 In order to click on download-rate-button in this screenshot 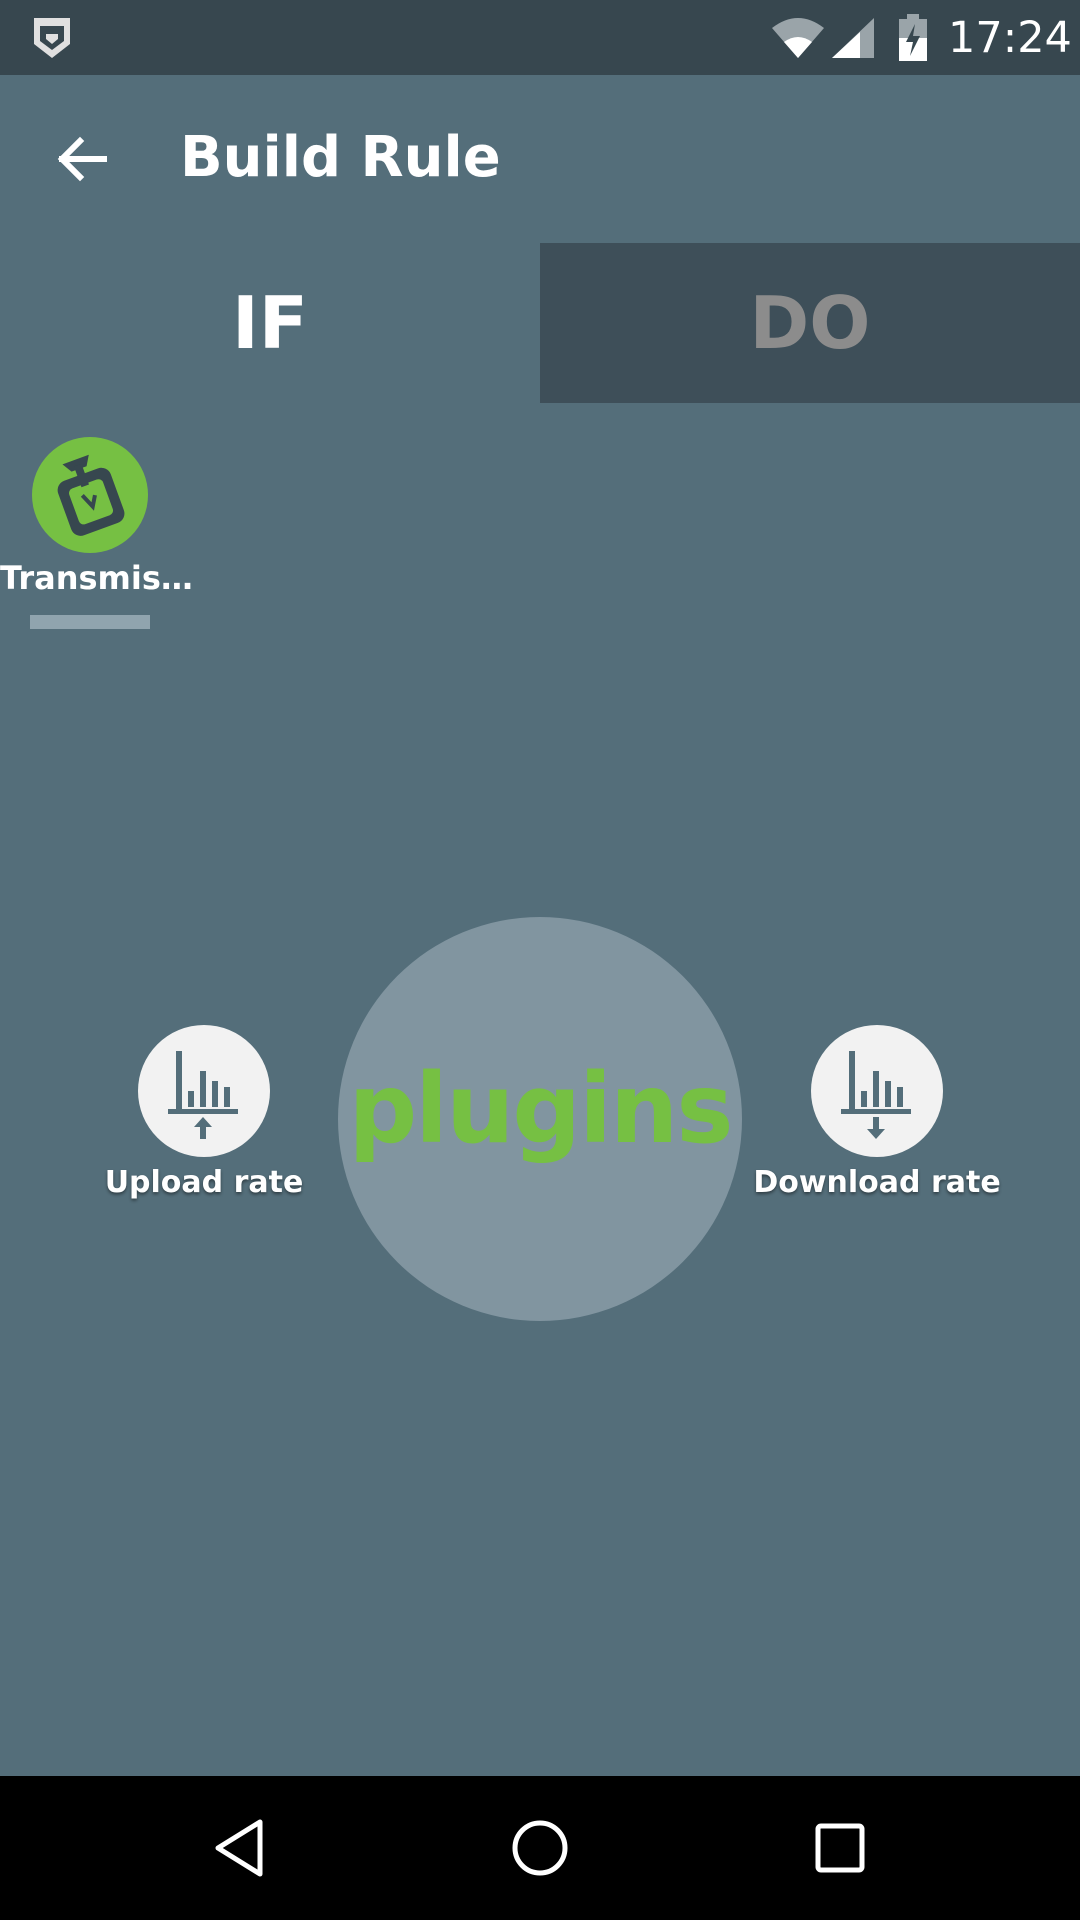, I will do `click(877, 1091)`.